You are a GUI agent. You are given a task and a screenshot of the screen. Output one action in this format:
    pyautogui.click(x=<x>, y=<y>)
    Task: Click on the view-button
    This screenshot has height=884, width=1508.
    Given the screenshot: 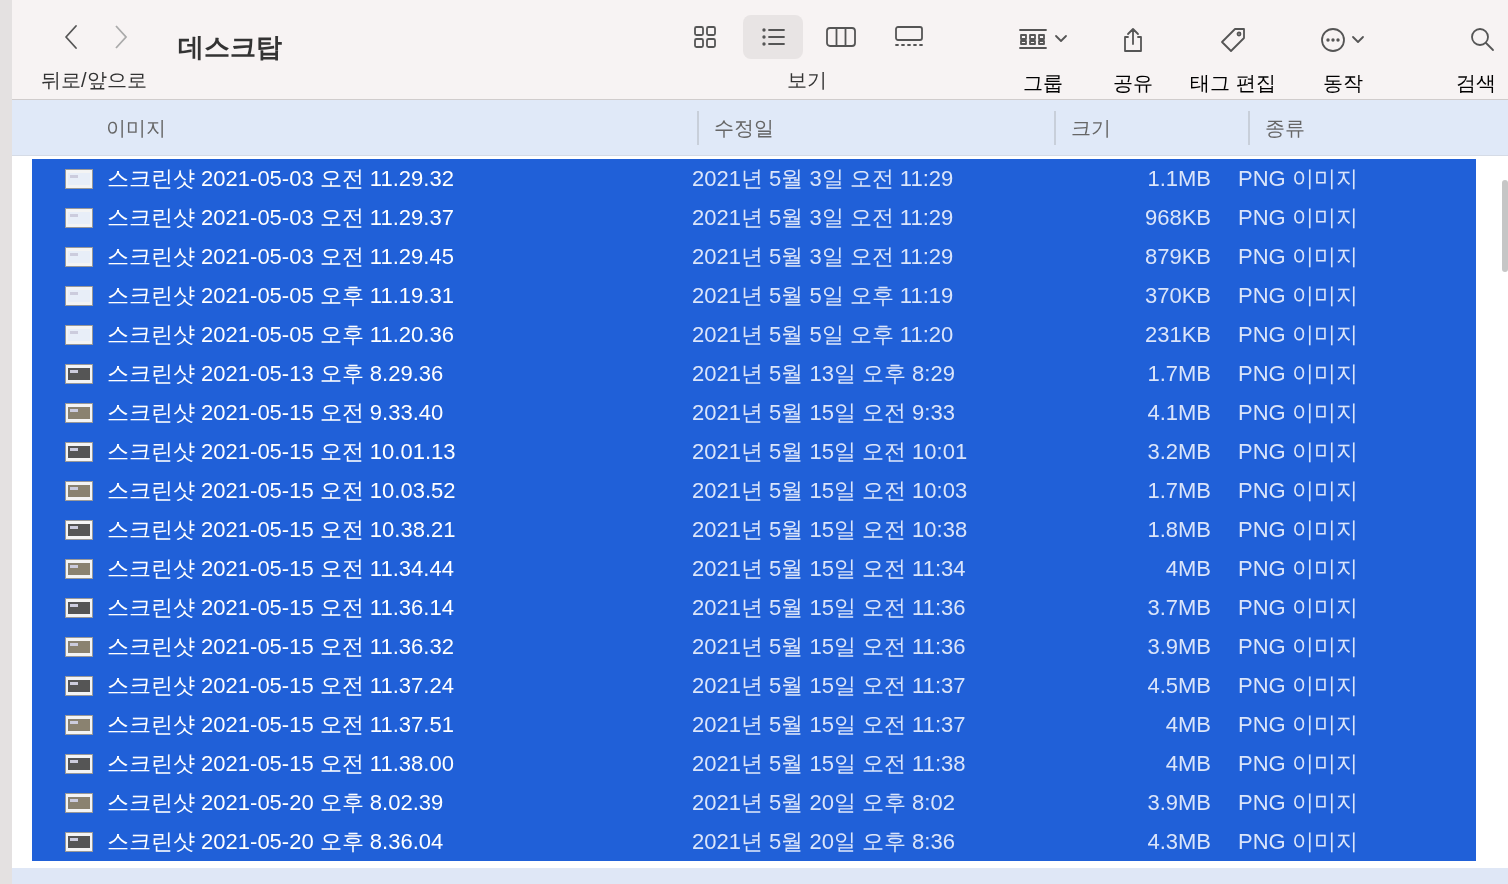 What is the action you would take?
    pyautogui.click(x=773, y=37)
    